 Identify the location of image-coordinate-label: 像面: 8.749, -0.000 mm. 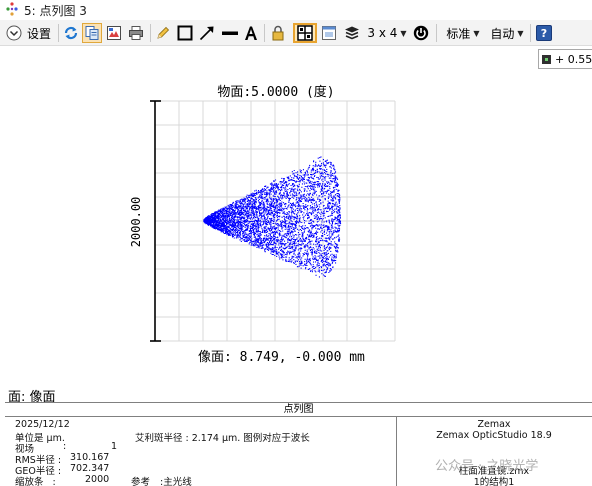
(281, 357).